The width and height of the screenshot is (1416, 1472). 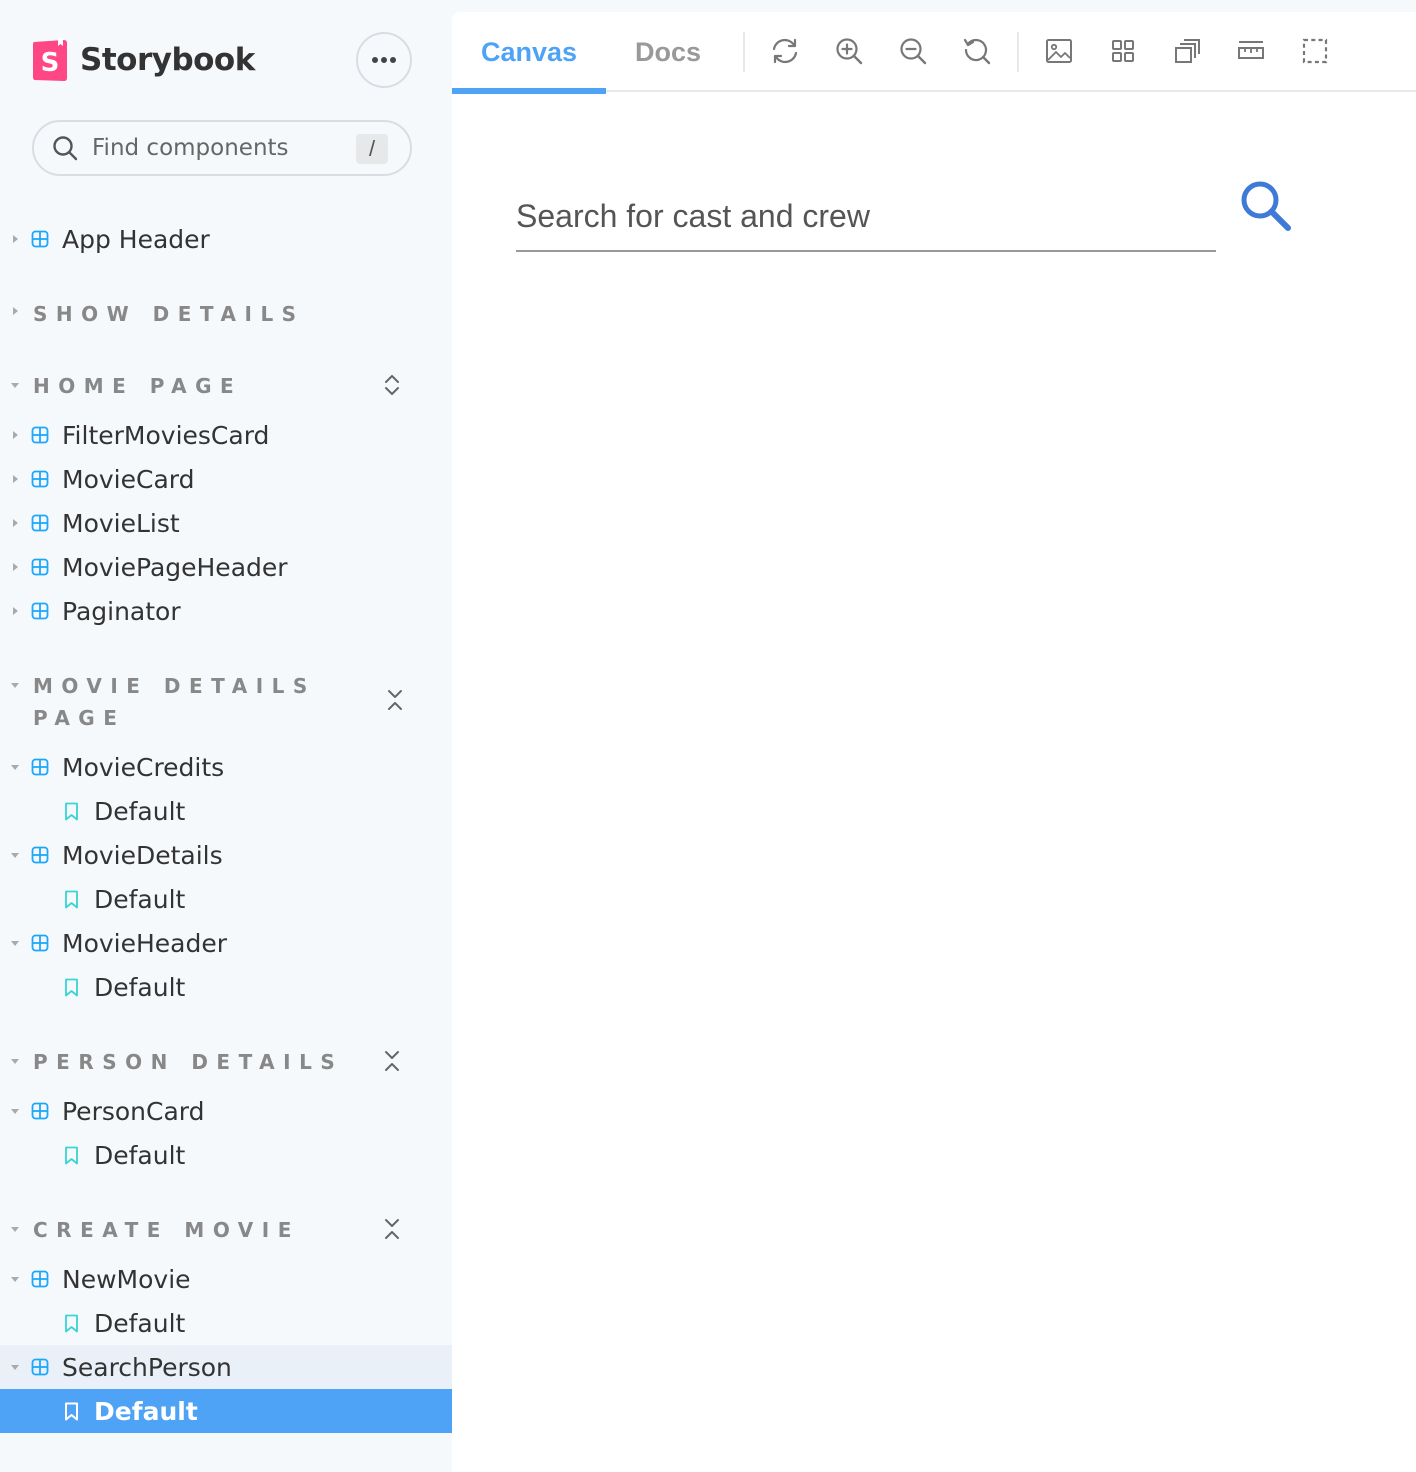 What do you see at coordinates (143, 60) in the screenshot?
I see `brand: S Storybook` at bounding box center [143, 60].